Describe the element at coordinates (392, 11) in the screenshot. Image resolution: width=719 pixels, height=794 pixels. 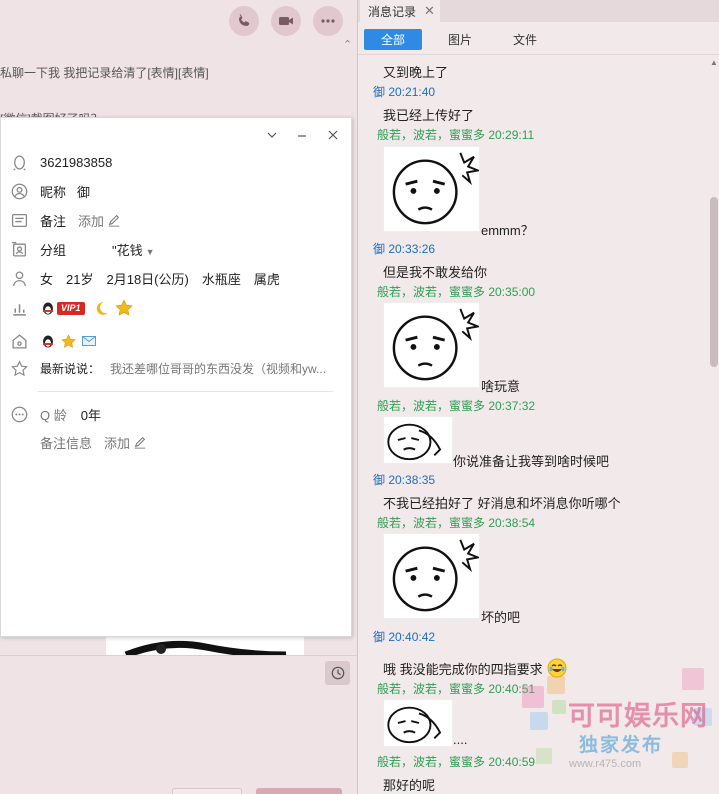
I see `tab-title: 消息记录` at that location.